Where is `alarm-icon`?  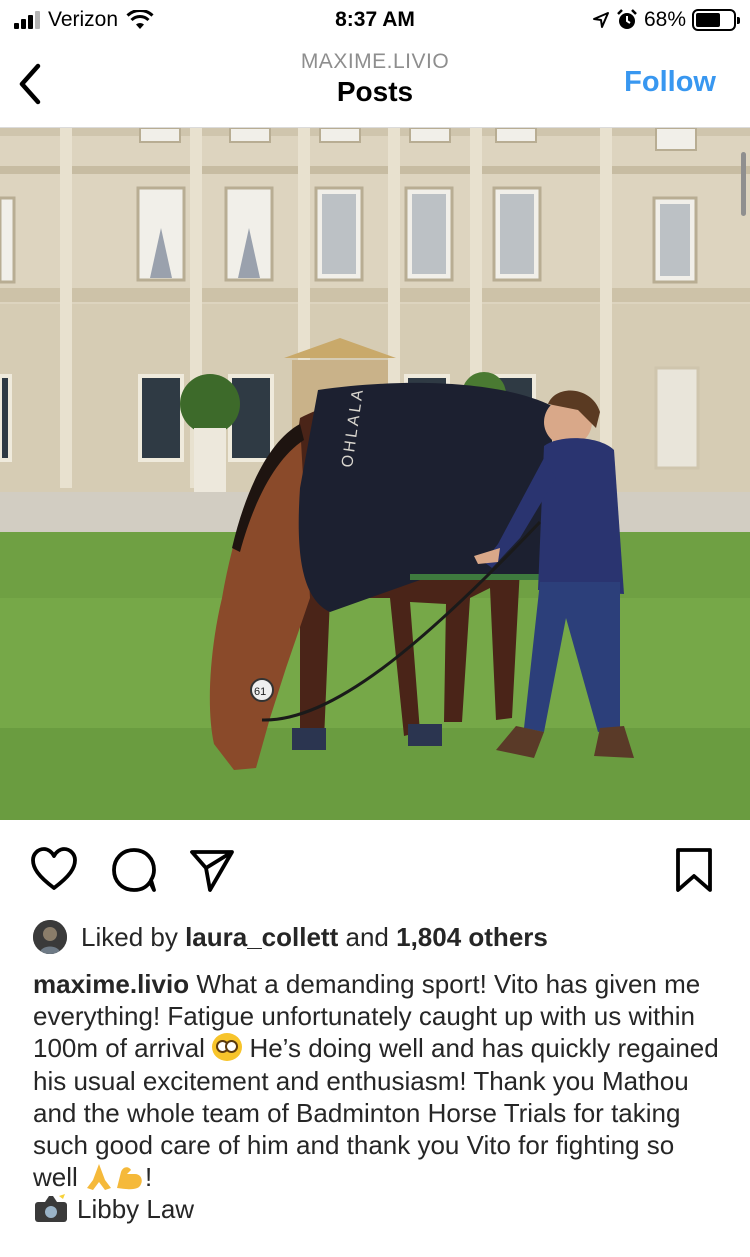
alarm-icon is located at coordinates (627, 19).